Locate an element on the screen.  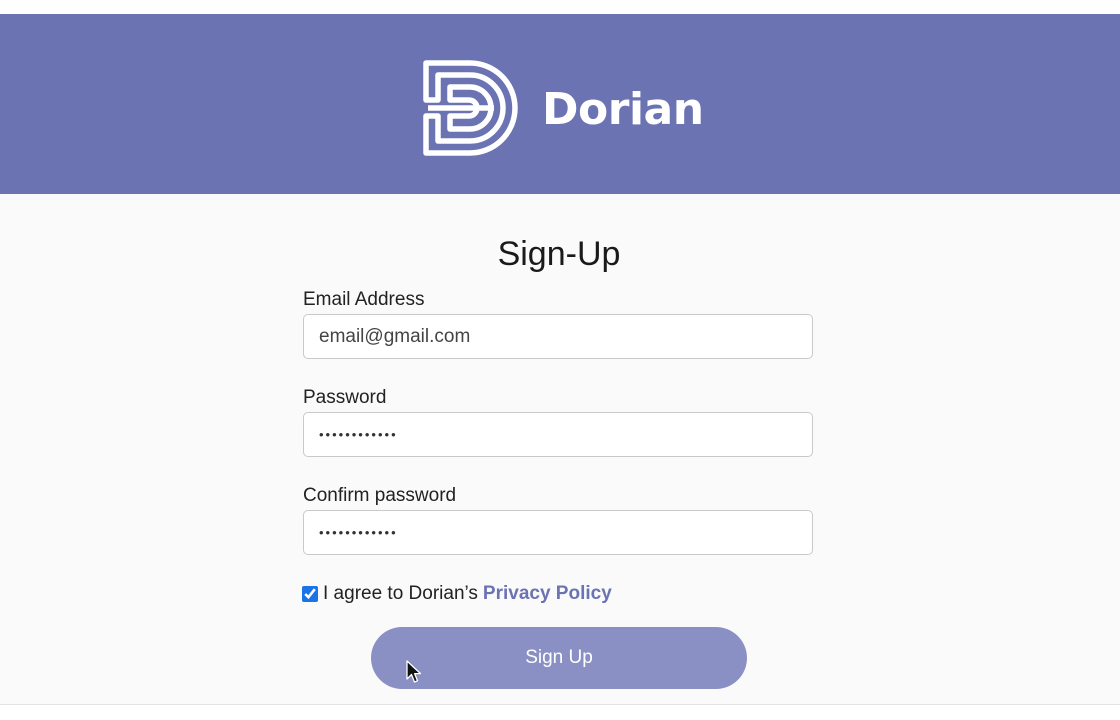
confirm-password-input is located at coordinates (558, 532).